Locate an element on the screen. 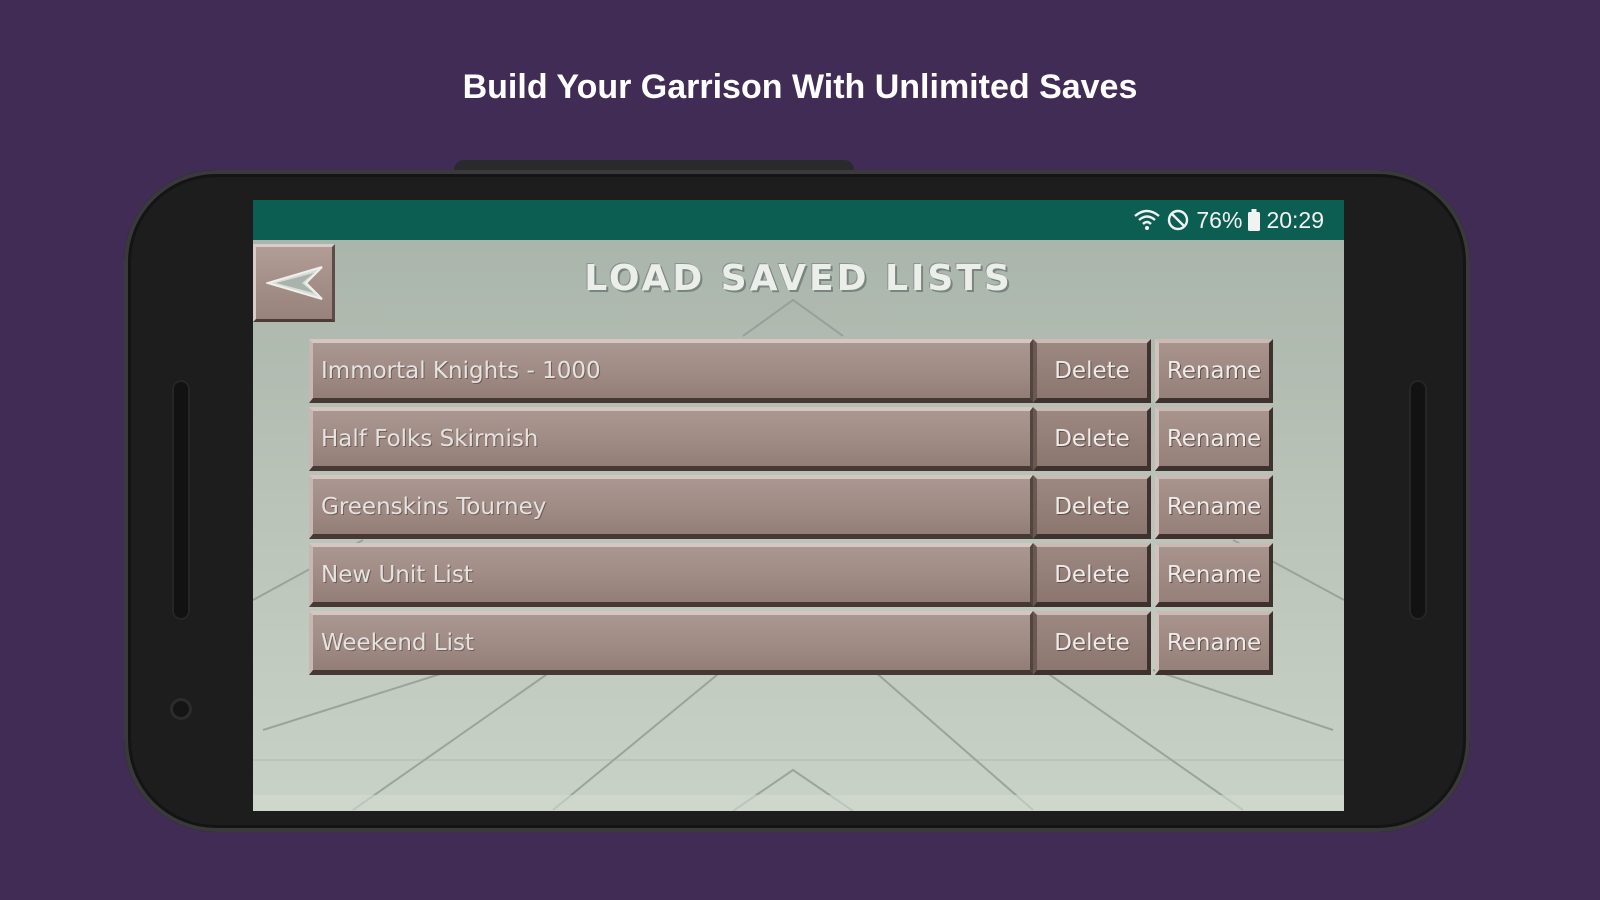 The width and height of the screenshot is (1600, 900). list-item: Greenskins Tourney Delete Rename is located at coordinates (799, 507).